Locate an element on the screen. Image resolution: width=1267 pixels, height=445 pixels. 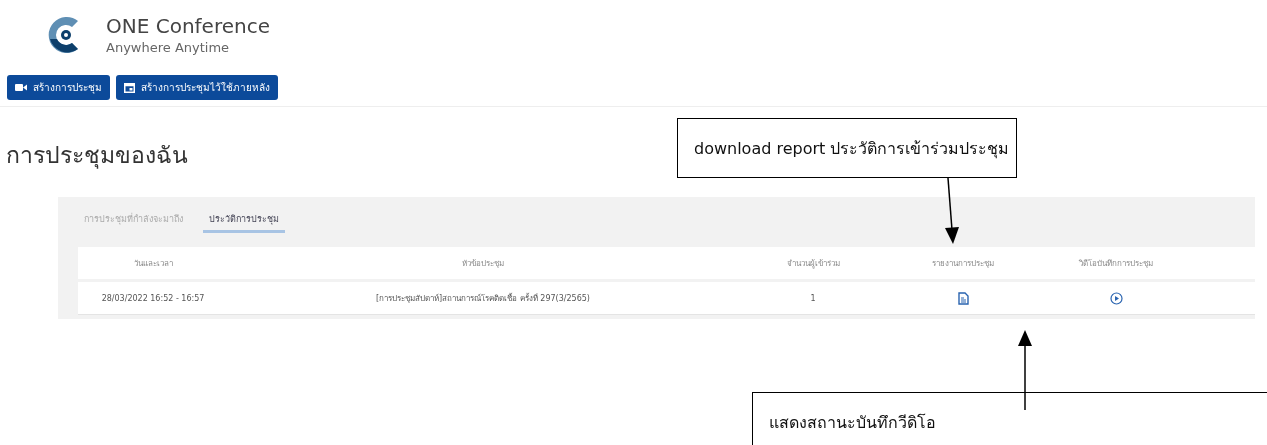
create-meeting-button: สร้างการประชุม is located at coordinates (58, 87).